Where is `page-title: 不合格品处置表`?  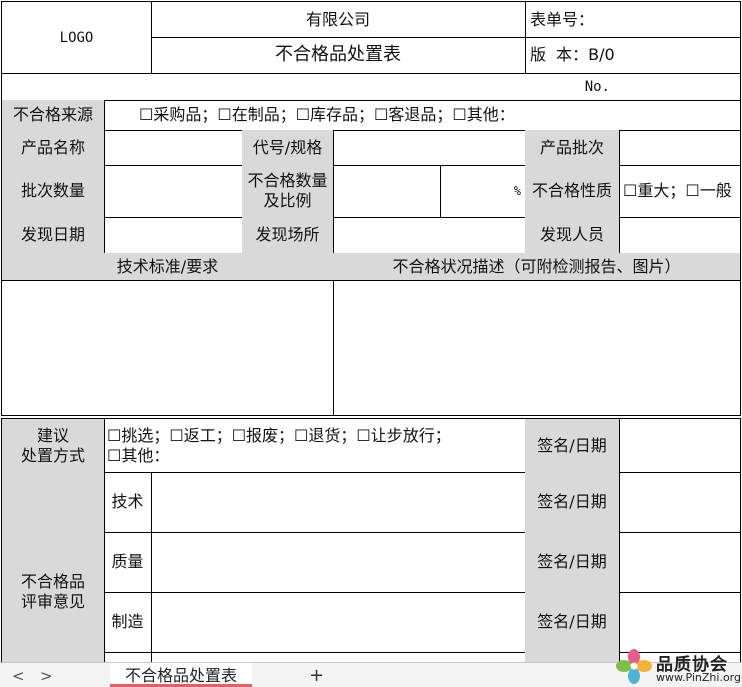
page-title: 不合格品处置表 is located at coordinates (338, 55).